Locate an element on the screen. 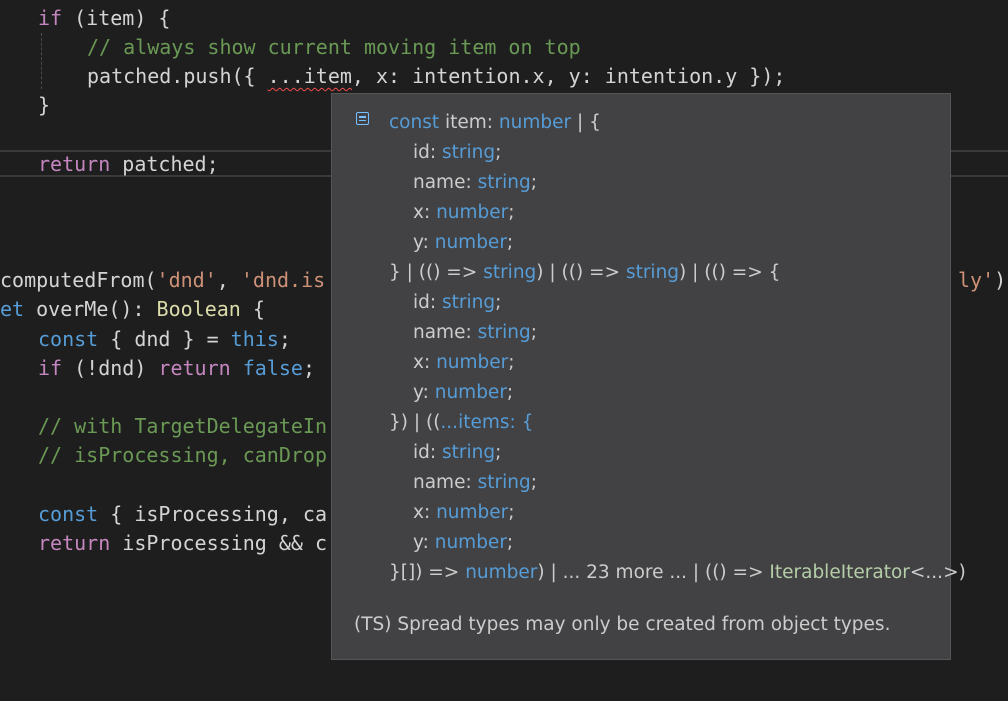  signature-line: }) | ((...items: { is located at coordinates (461, 423).